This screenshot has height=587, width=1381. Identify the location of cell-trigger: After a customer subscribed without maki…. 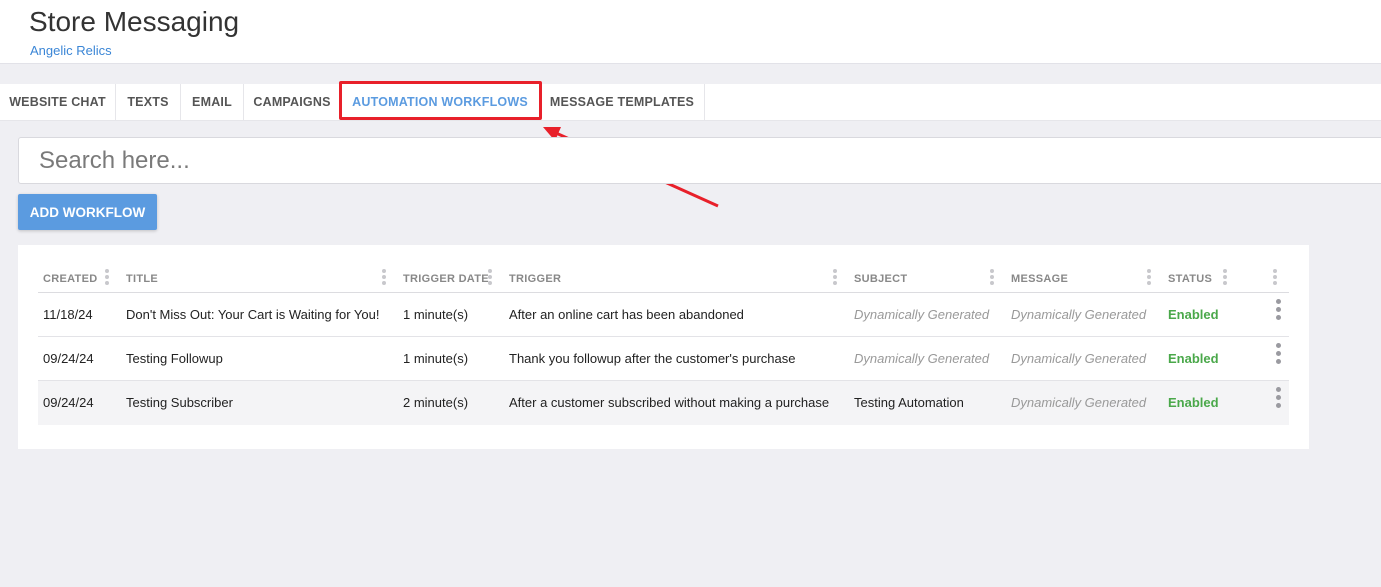
(669, 402).